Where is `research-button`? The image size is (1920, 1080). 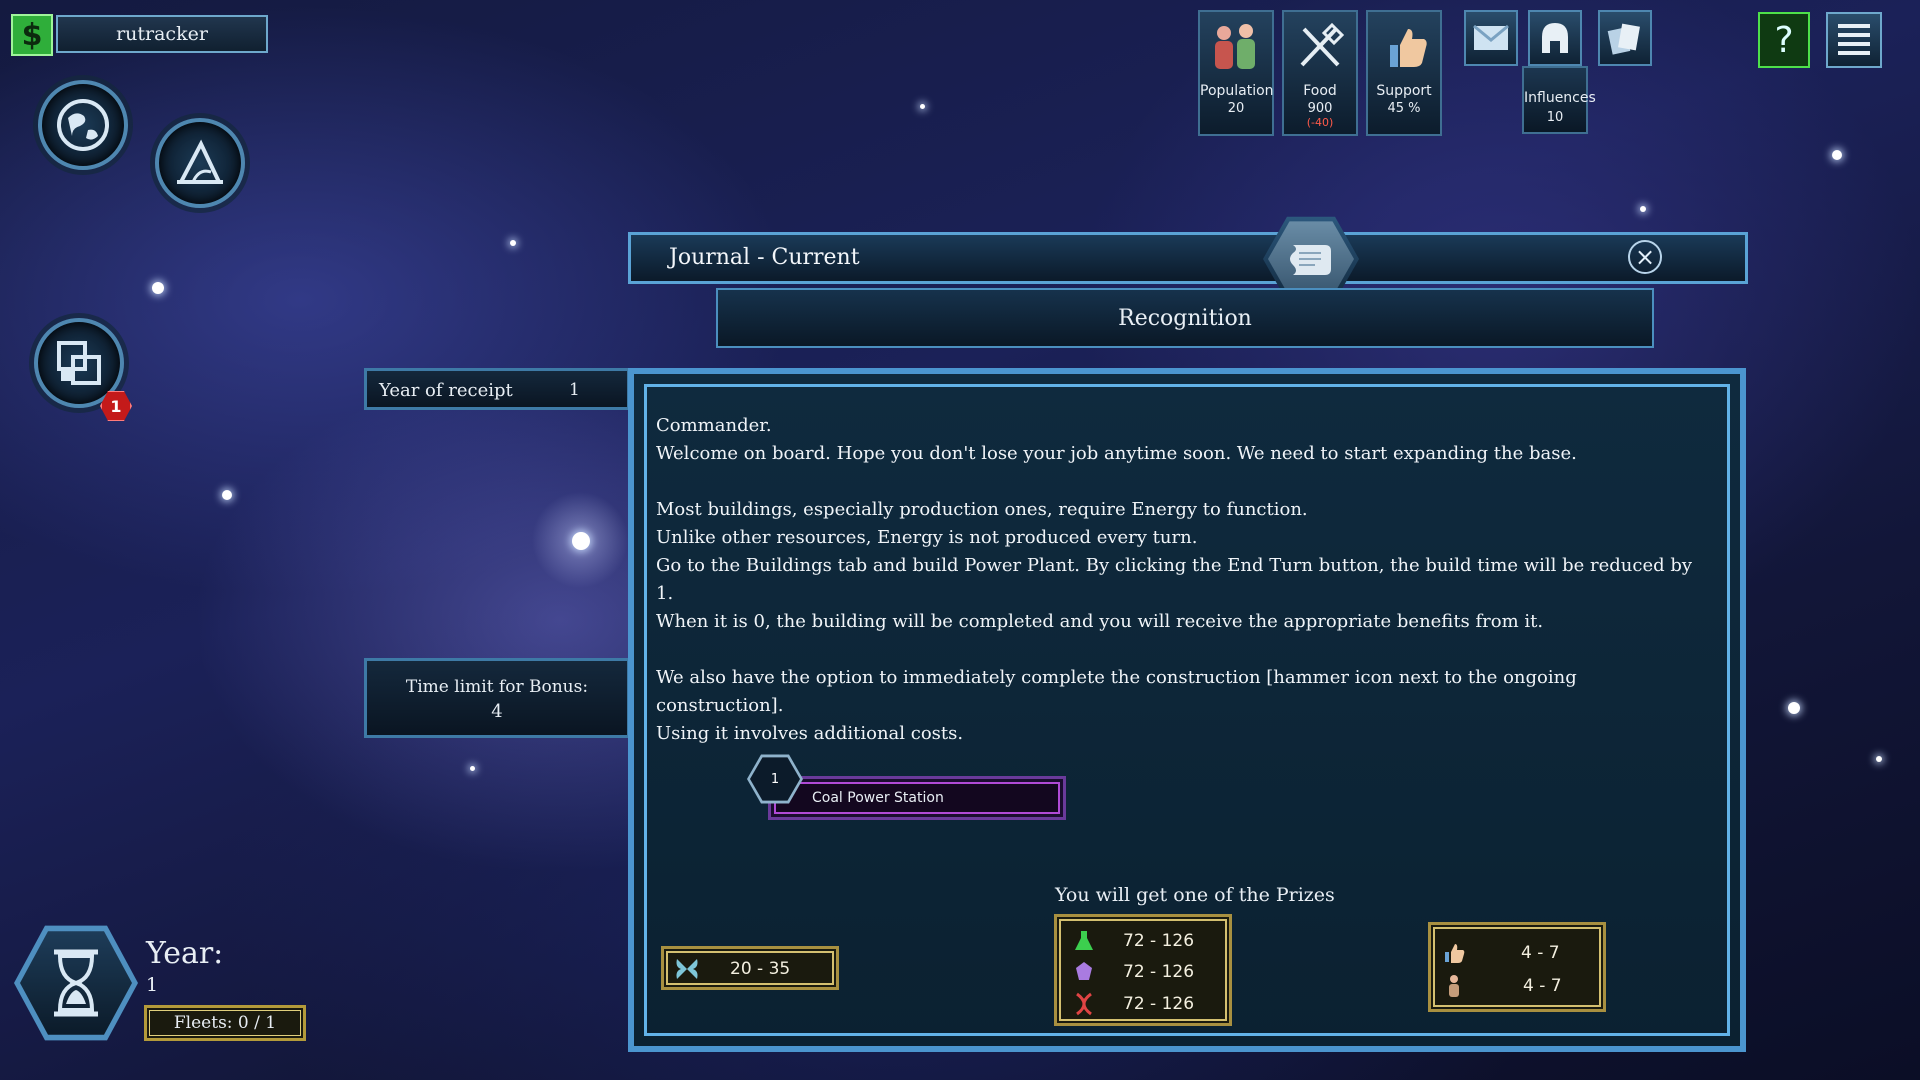 research-button is located at coordinates (200, 163).